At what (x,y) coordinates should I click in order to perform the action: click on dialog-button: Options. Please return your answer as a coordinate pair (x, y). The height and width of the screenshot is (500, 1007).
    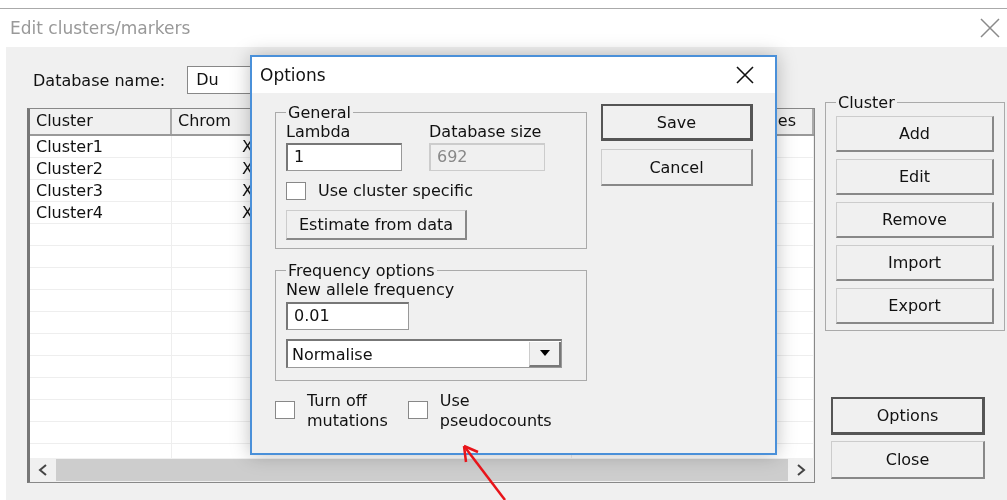
    Looking at the image, I should click on (908, 416).